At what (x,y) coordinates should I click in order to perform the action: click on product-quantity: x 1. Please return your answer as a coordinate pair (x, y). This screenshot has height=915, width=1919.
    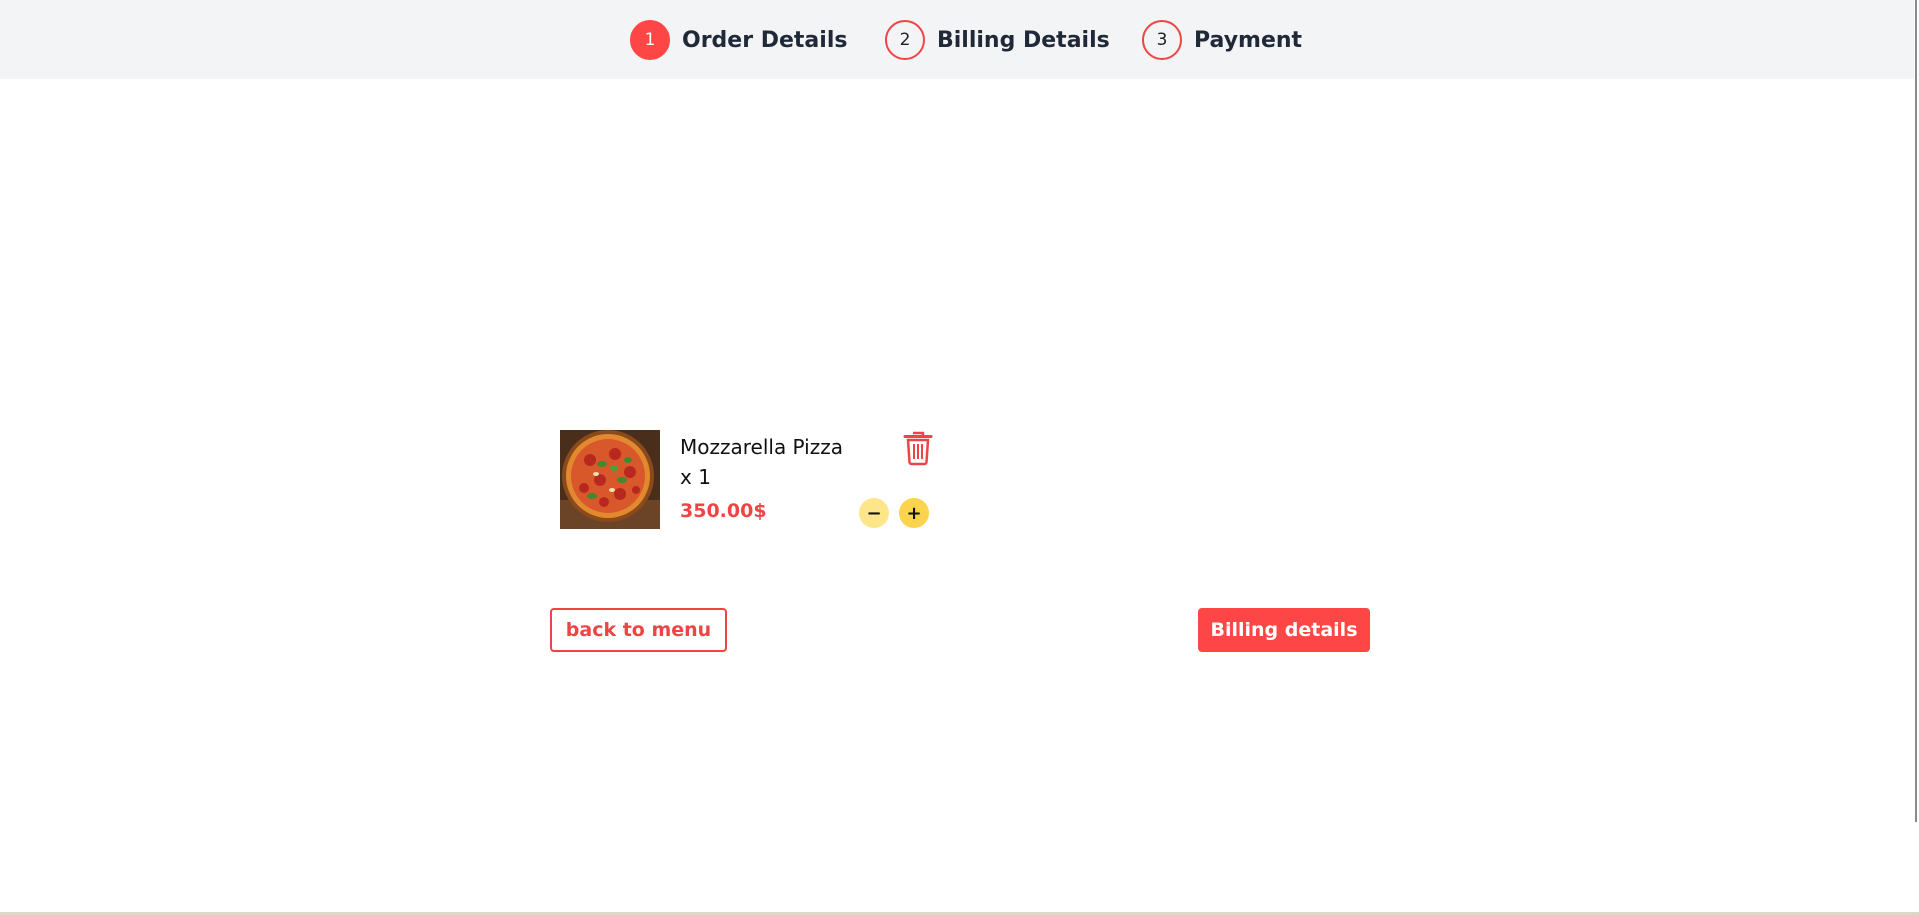
    Looking at the image, I should click on (695, 477).